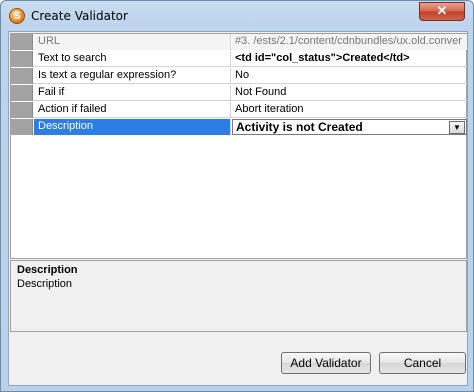 This screenshot has height=392, width=474. I want to click on description-panel-title: Description, so click(47, 270).